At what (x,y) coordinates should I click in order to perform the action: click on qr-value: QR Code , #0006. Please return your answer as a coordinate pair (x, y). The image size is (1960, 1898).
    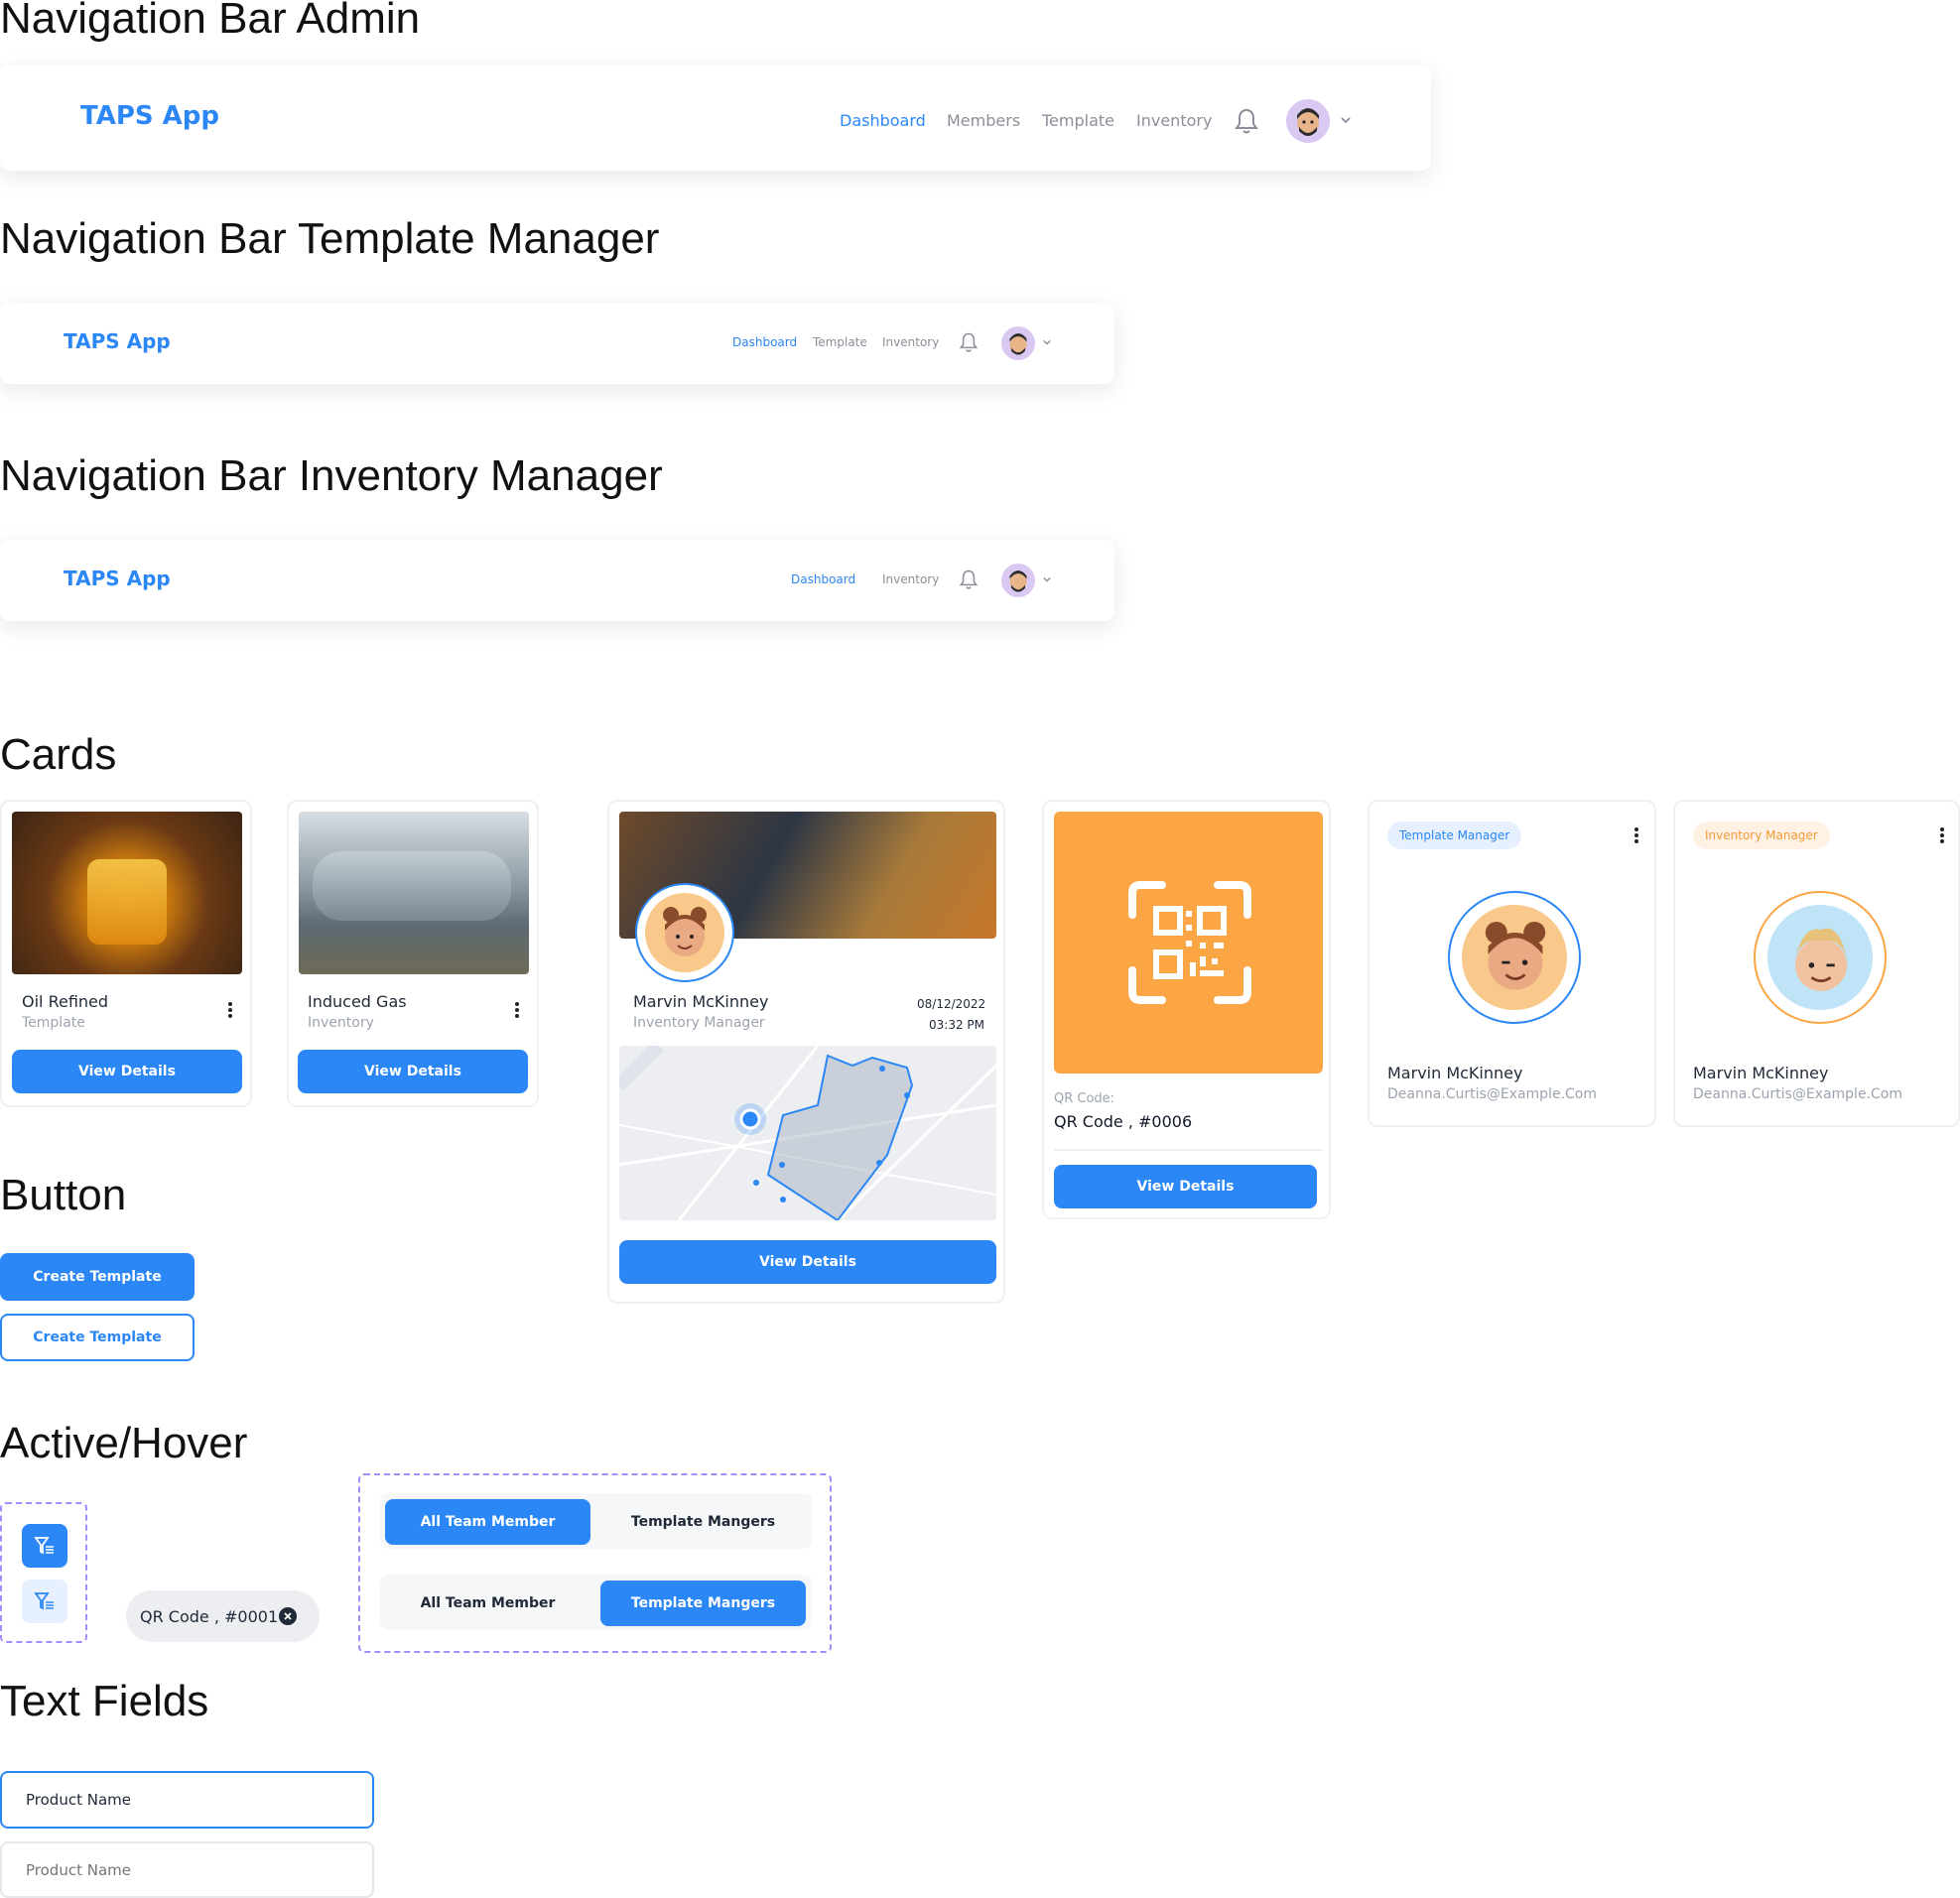
    Looking at the image, I should click on (1123, 1121).